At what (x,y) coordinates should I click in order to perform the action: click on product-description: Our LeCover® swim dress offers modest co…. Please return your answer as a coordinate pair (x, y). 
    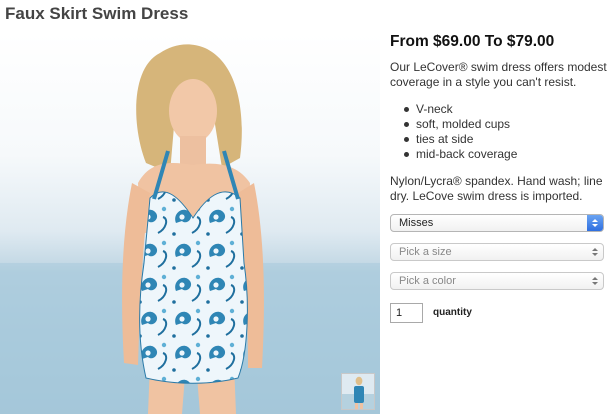
    Looking at the image, I should click on (498, 74).